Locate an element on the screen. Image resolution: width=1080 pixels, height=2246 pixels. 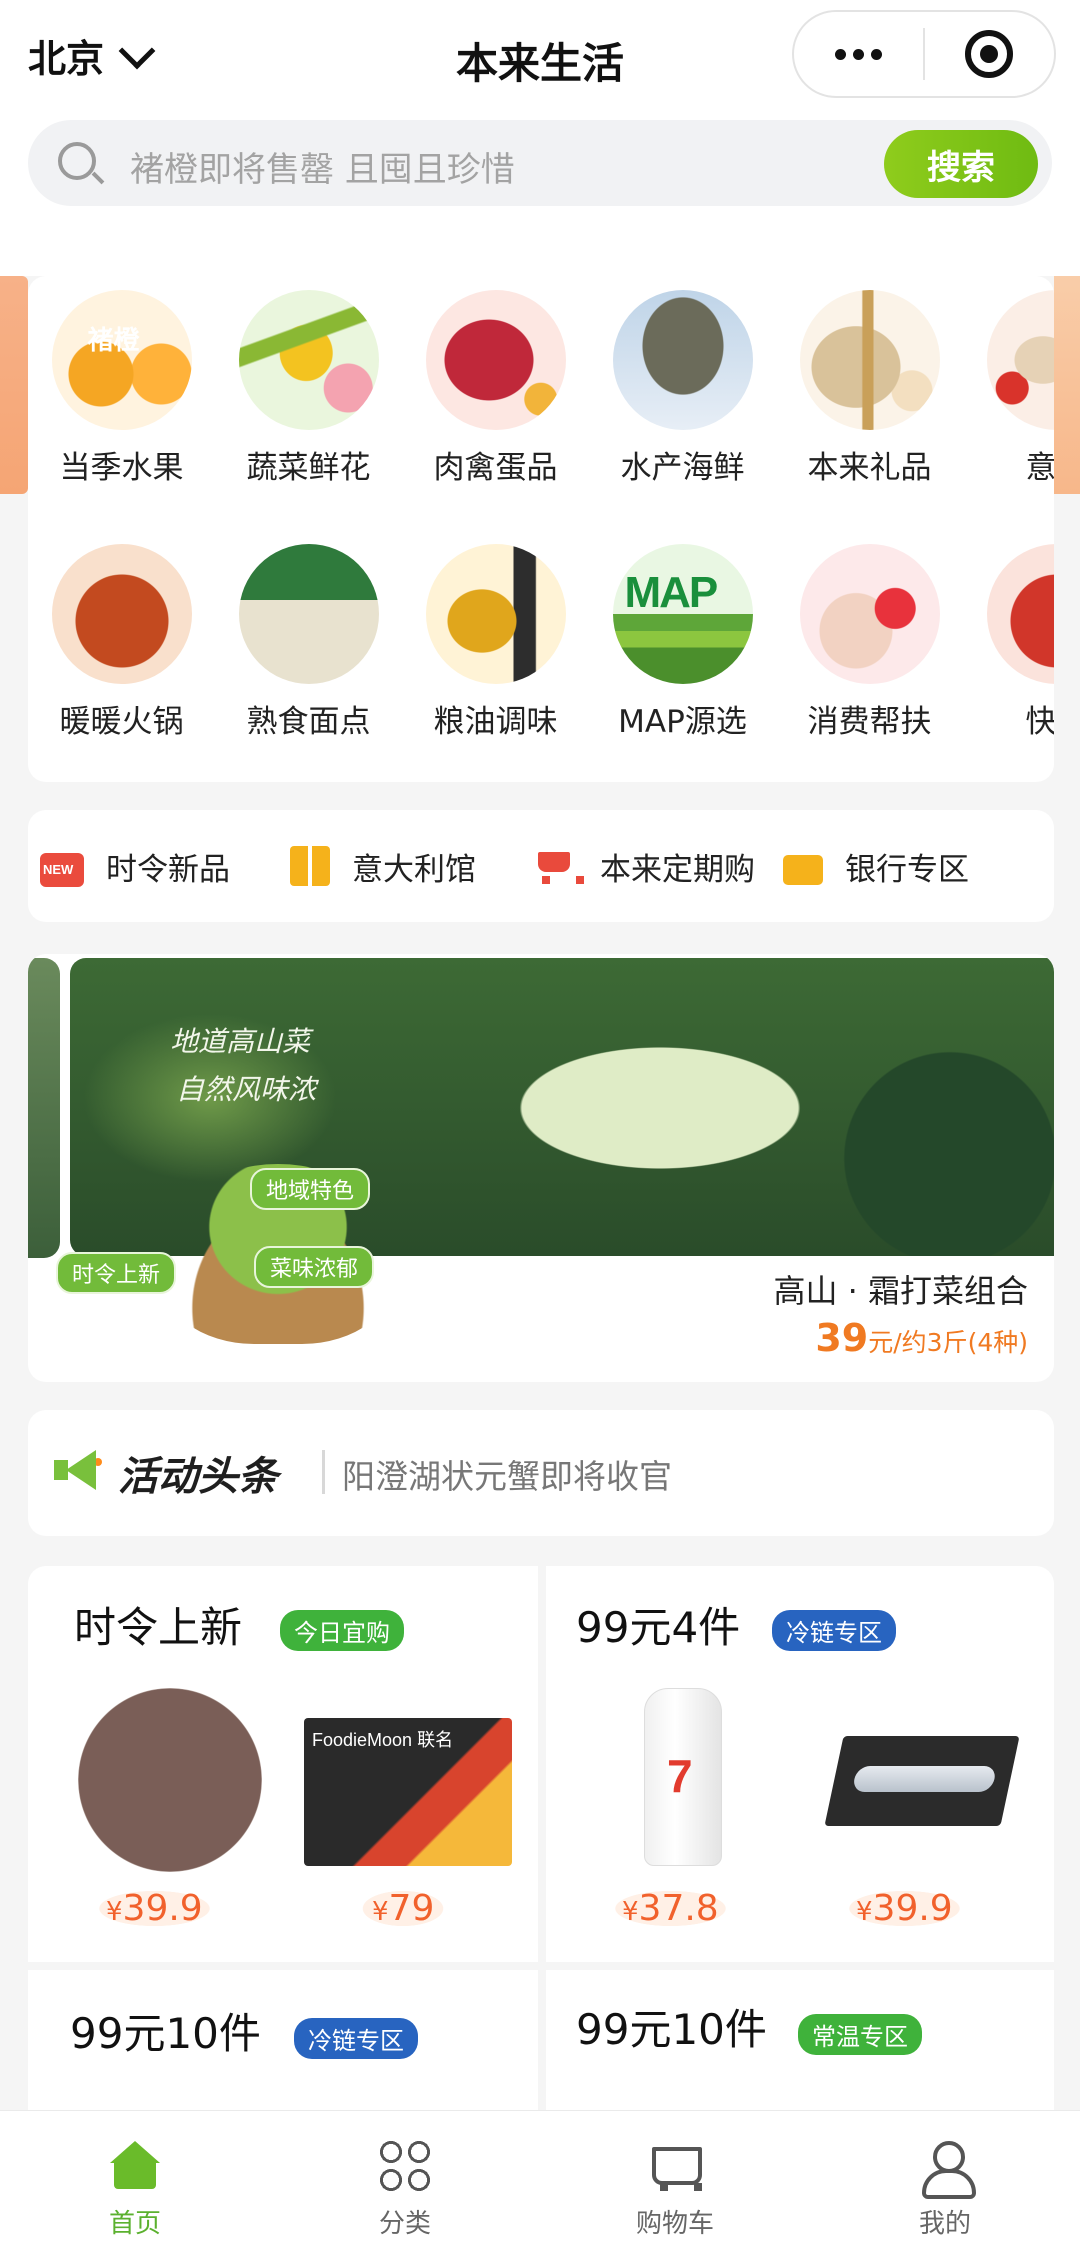
promo-card-99-10-cold: 99元10件 冷链专区 is located at coordinates (283, 2040).